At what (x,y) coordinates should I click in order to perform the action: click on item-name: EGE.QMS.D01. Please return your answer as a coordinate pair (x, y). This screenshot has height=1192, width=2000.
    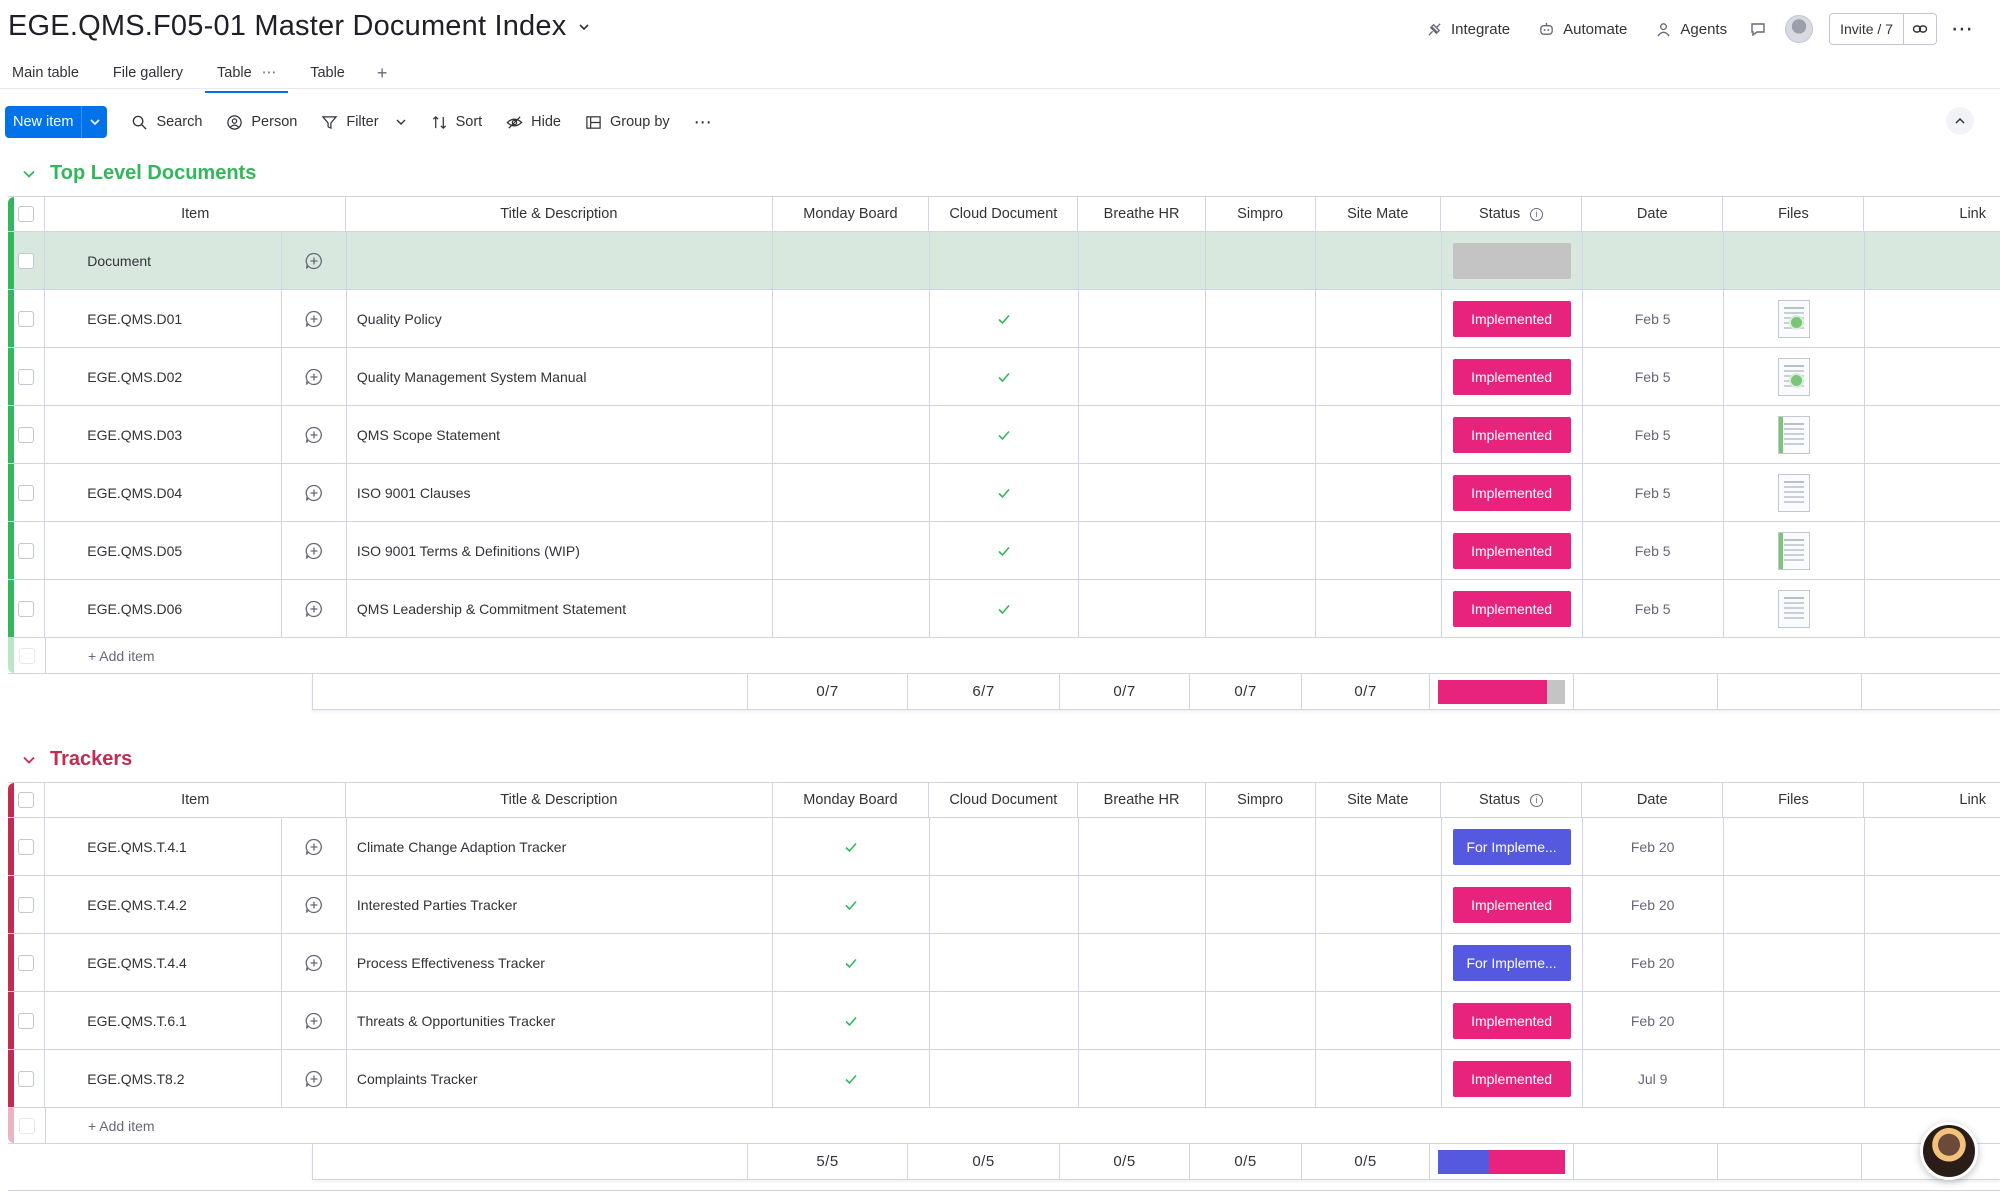
    Looking at the image, I should click on (134, 319).